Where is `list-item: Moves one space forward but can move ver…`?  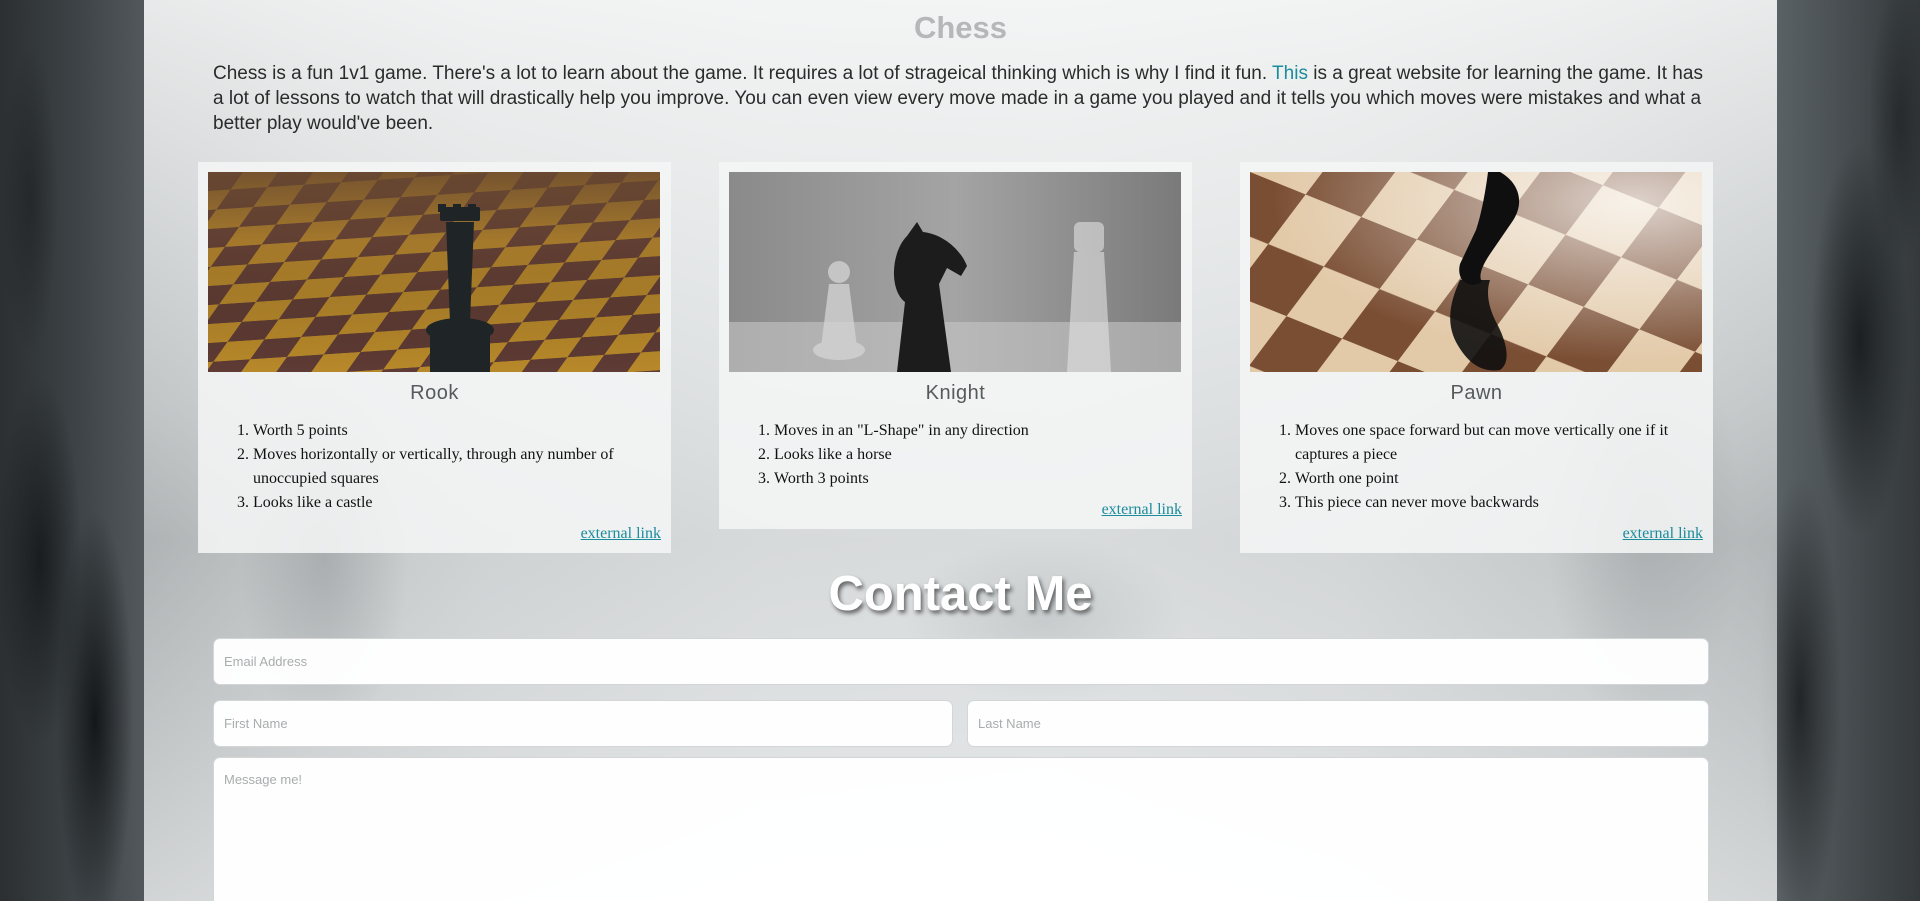
list-item: Moves one space forward but can move ver… is located at coordinates (1484, 443).